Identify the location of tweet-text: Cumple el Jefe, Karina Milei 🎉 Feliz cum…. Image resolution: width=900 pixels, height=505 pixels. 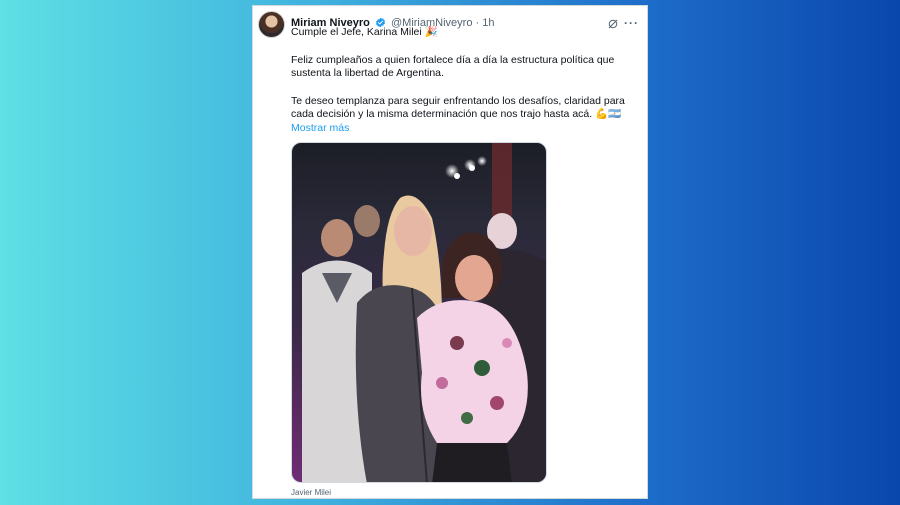
(466, 80).